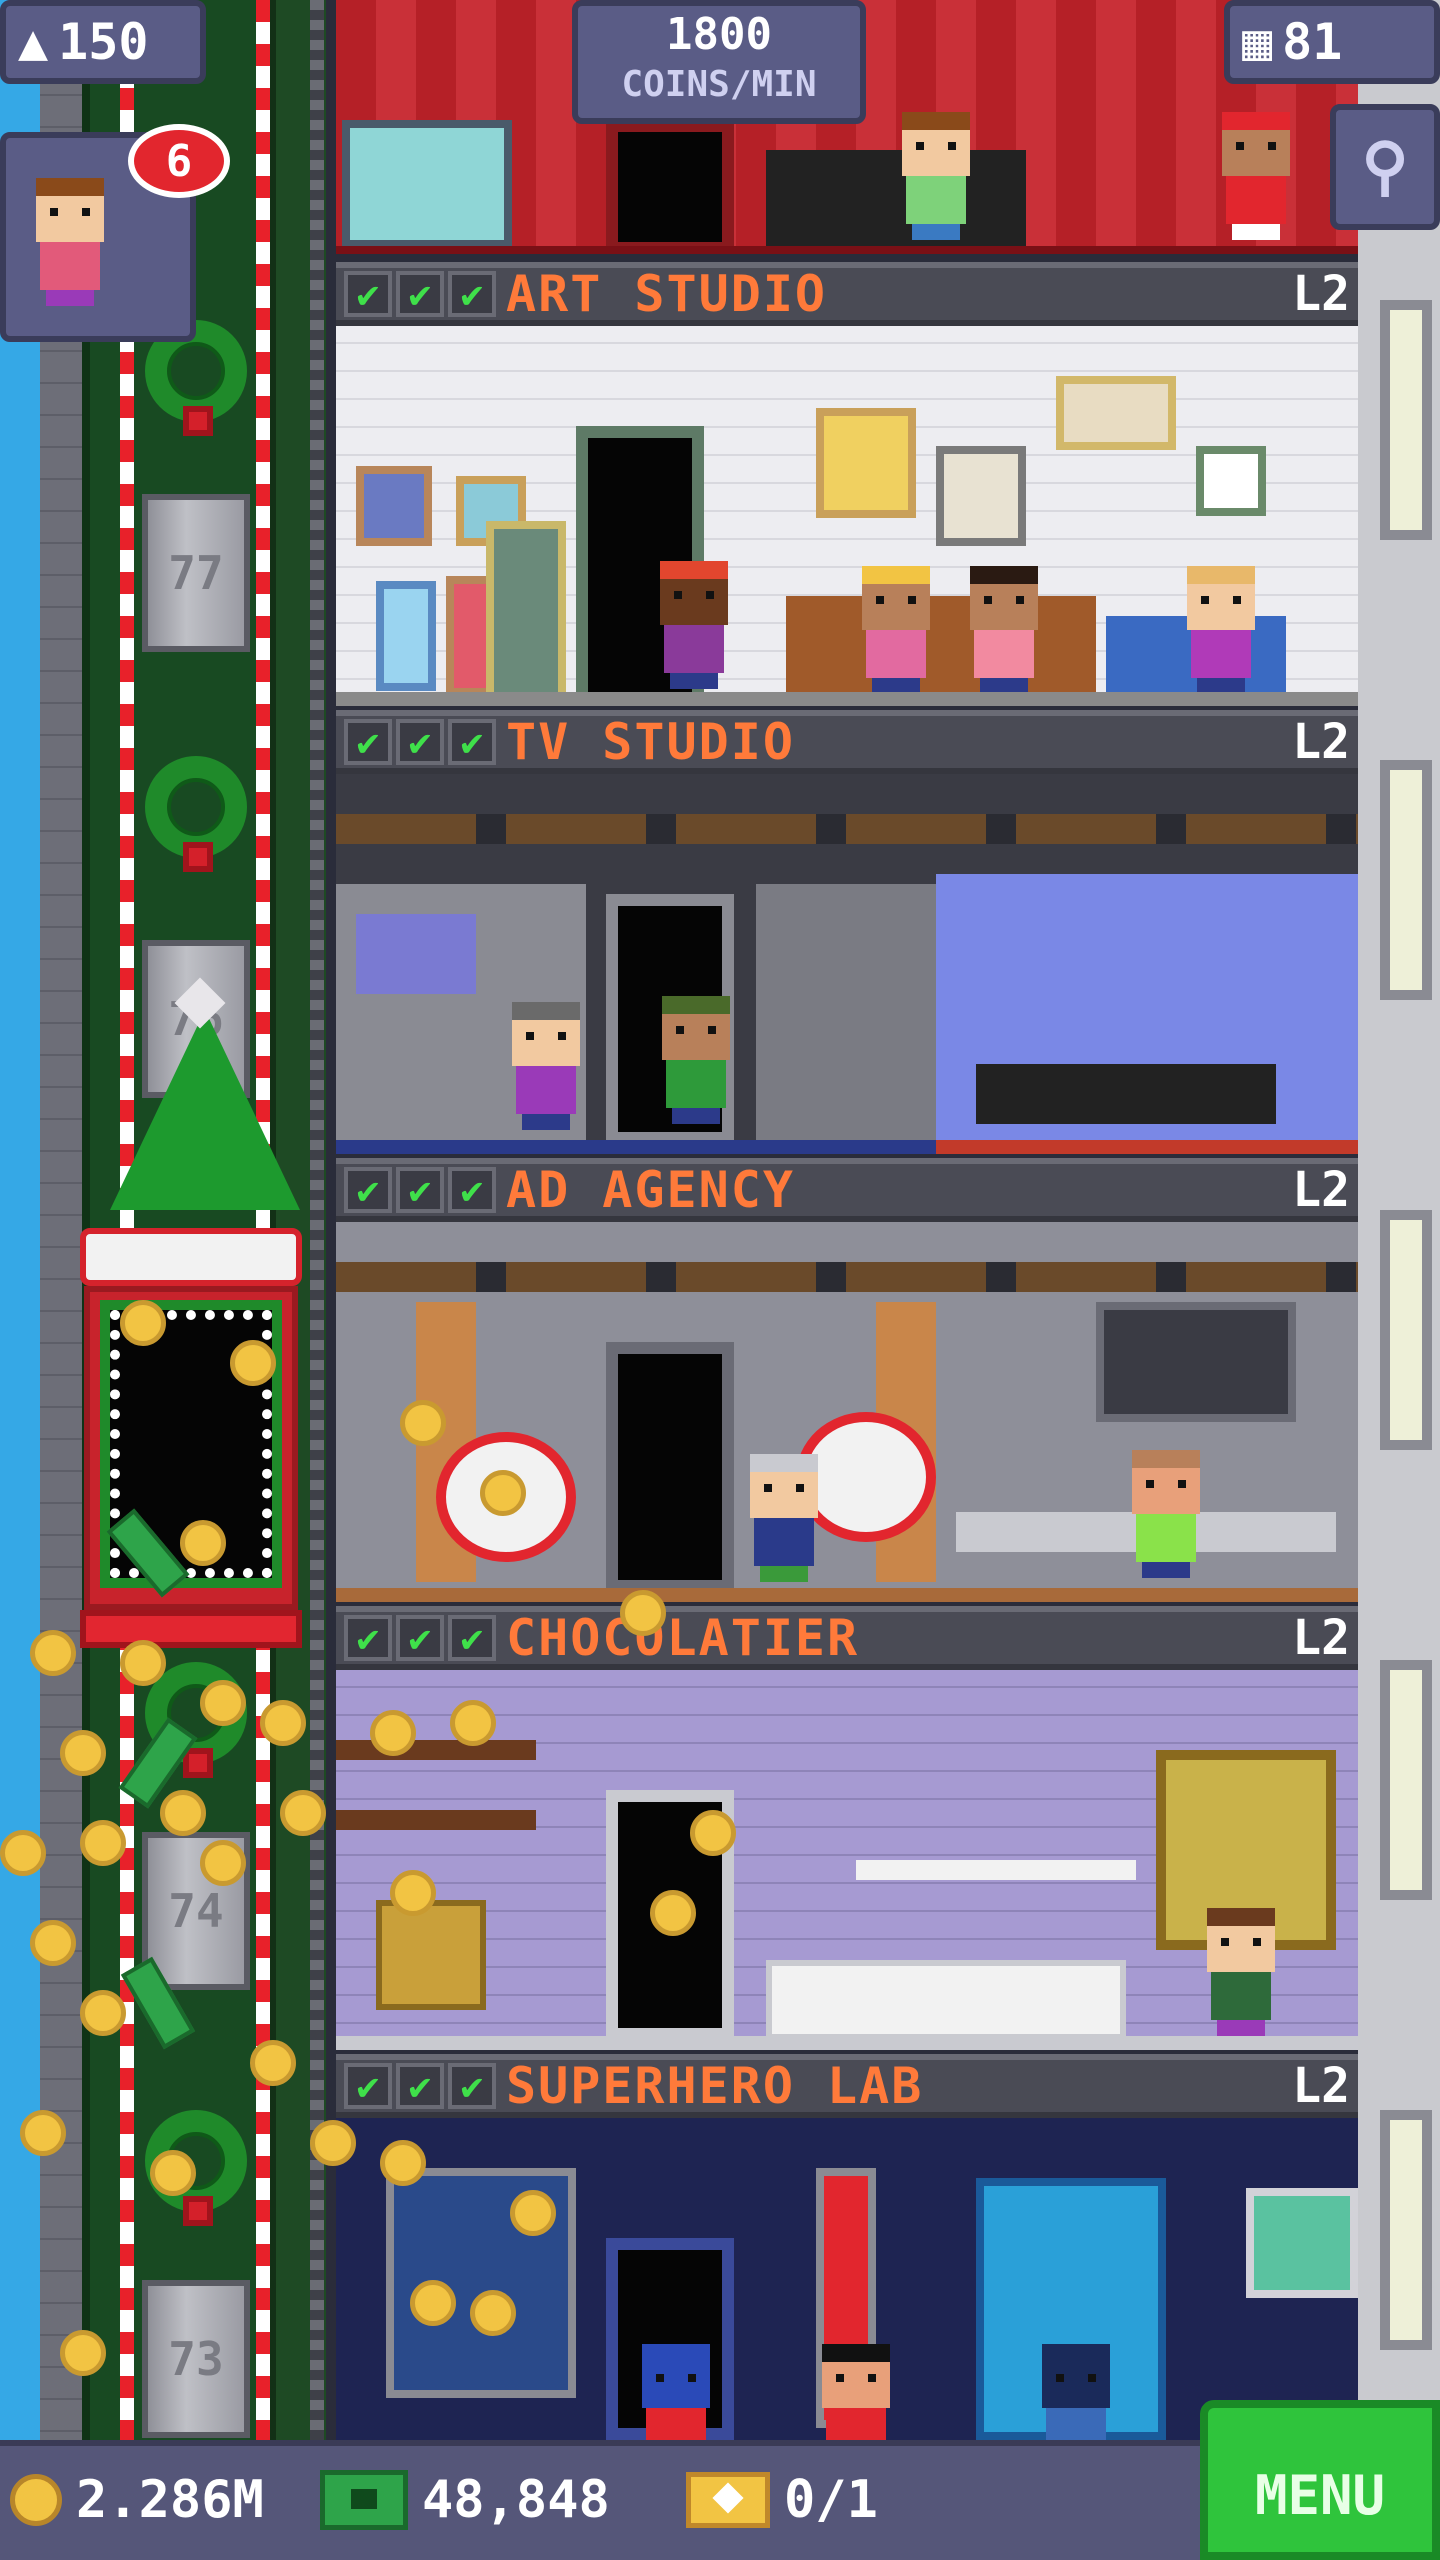  What do you see at coordinates (103, 42) in the screenshot?
I see `population-counter: ▲ 150` at bounding box center [103, 42].